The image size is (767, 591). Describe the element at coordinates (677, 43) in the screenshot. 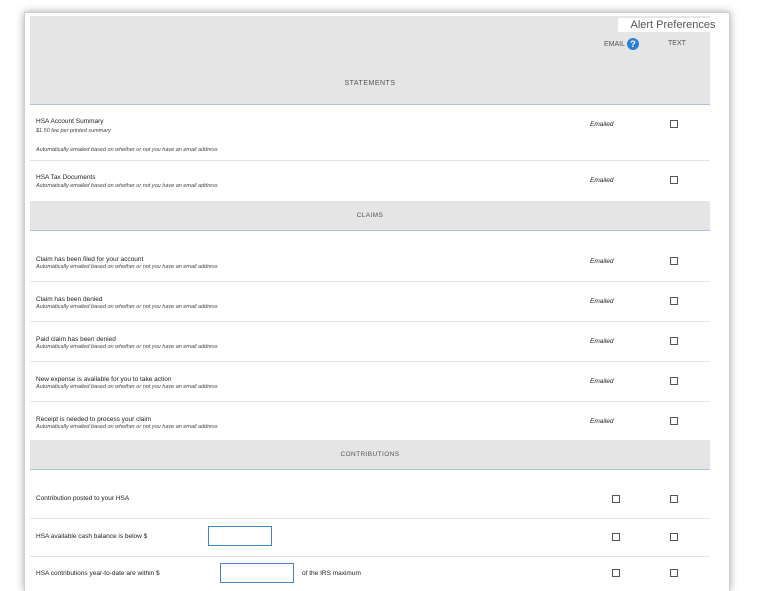

I see `text-column-header: TEXT` at that location.